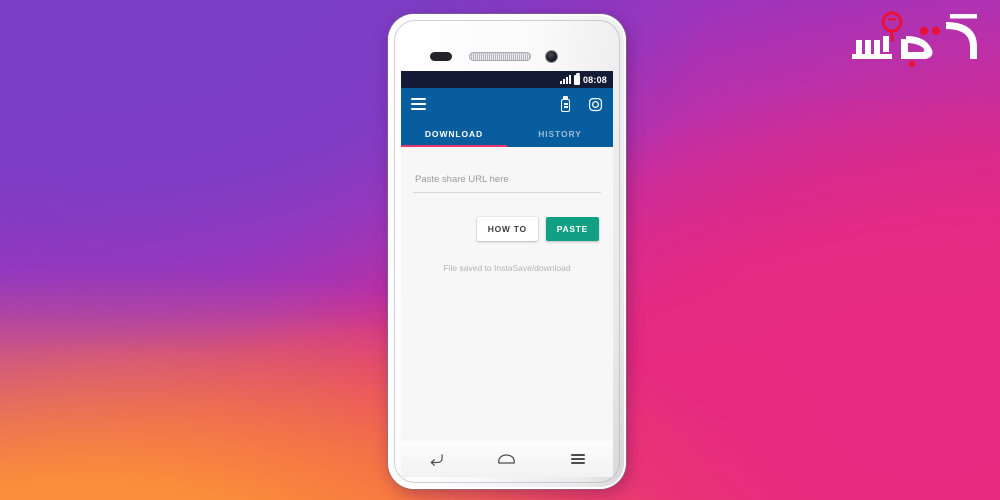 Image resolution: width=1000 pixels, height=500 pixels. I want to click on recents-menu-icon, so click(578, 459).